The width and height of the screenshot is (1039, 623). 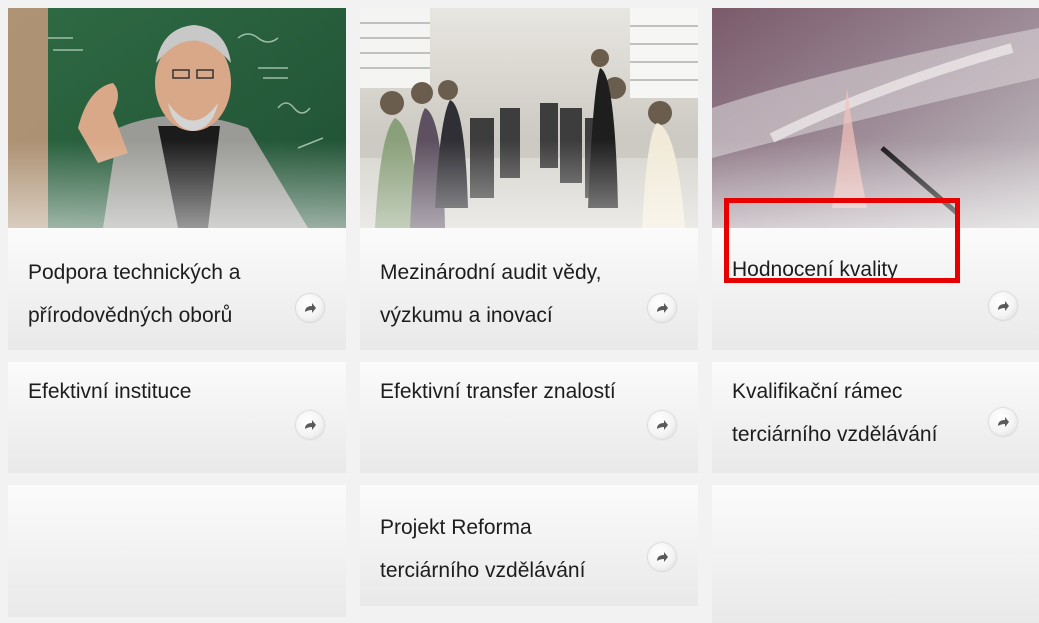 I want to click on tile-efektivni-instituce: Efektivní instituce, so click(x=177, y=417).